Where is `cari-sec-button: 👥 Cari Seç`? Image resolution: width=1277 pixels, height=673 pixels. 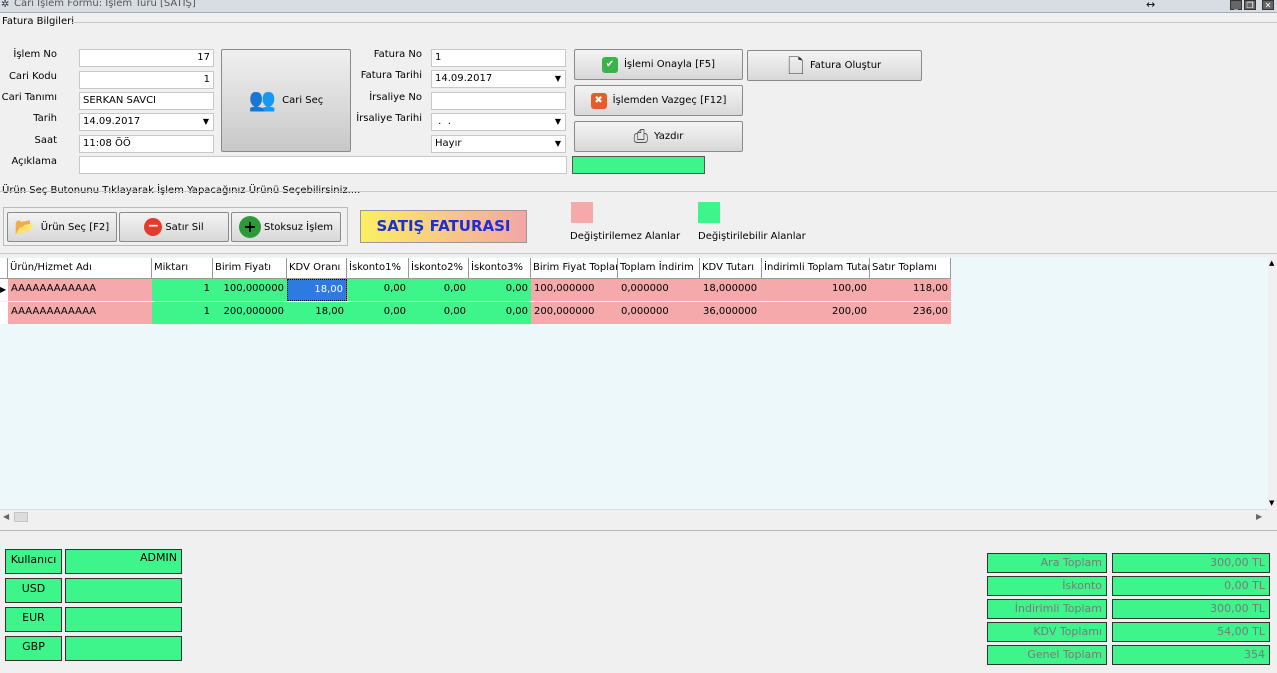 cari-sec-button: 👥 Cari Seç is located at coordinates (286, 100).